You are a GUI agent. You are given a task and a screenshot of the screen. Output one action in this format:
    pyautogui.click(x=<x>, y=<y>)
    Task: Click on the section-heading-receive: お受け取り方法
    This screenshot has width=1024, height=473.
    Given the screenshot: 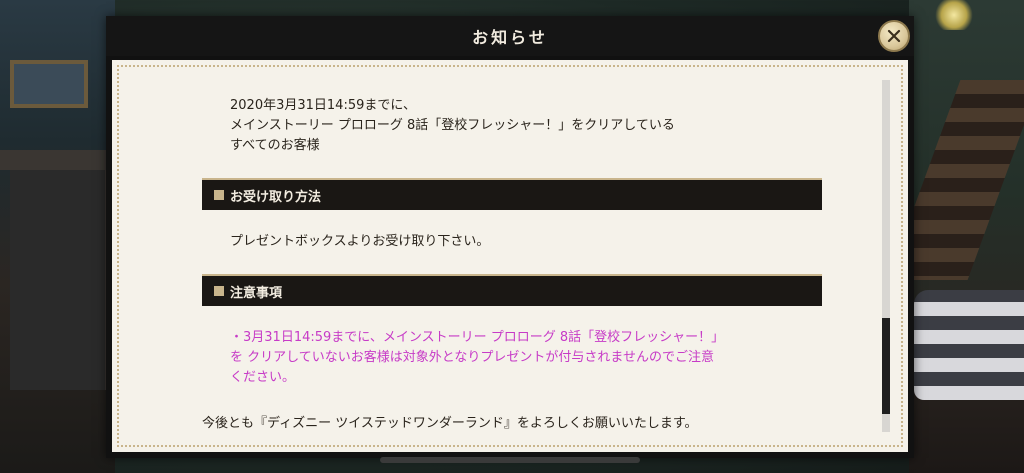 What is the action you would take?
    pyautogui.click(x=512, y=194)
    